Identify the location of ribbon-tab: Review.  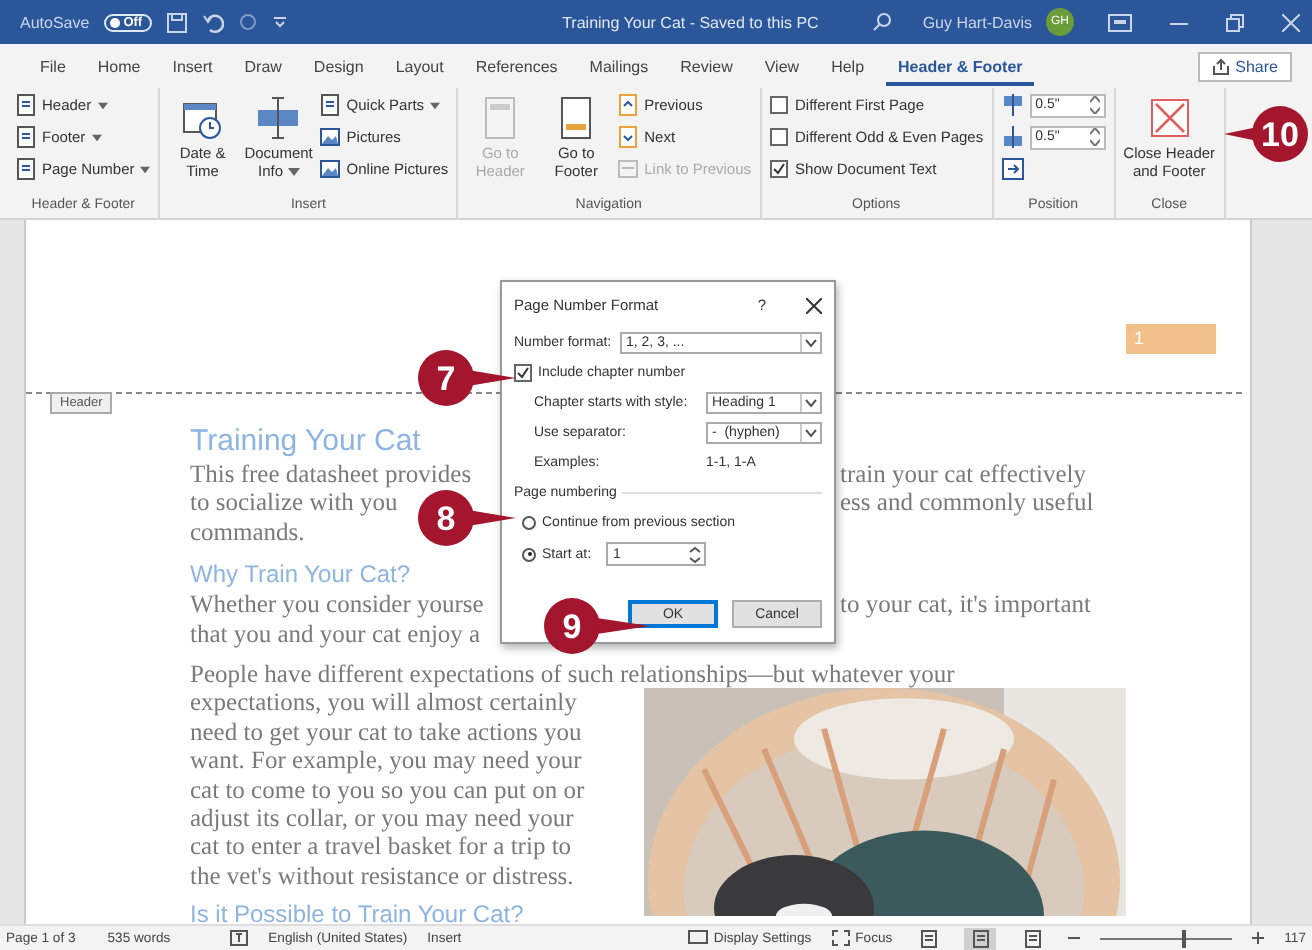
(706, 66).